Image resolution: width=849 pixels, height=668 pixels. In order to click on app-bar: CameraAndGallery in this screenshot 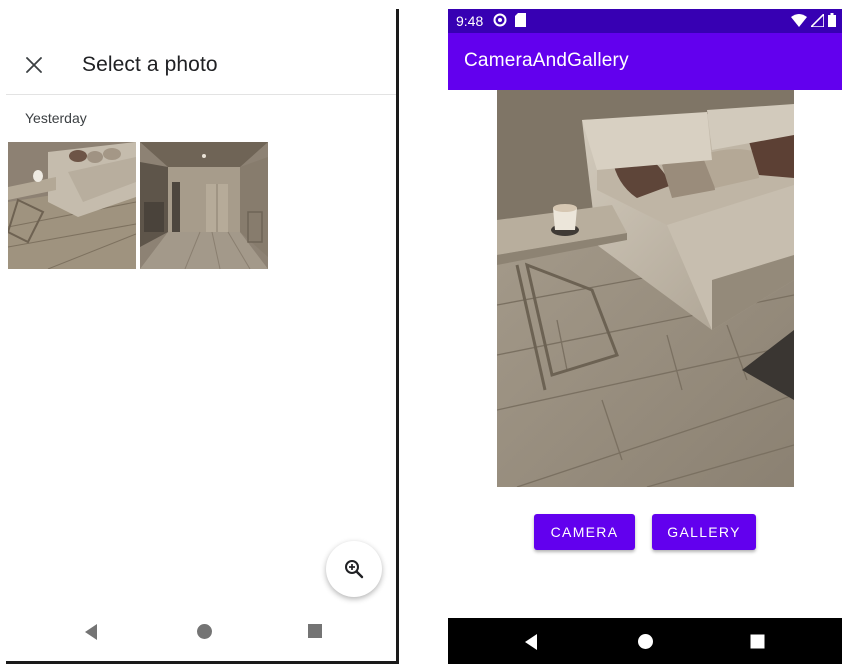, I will do `click(645, 61)`.